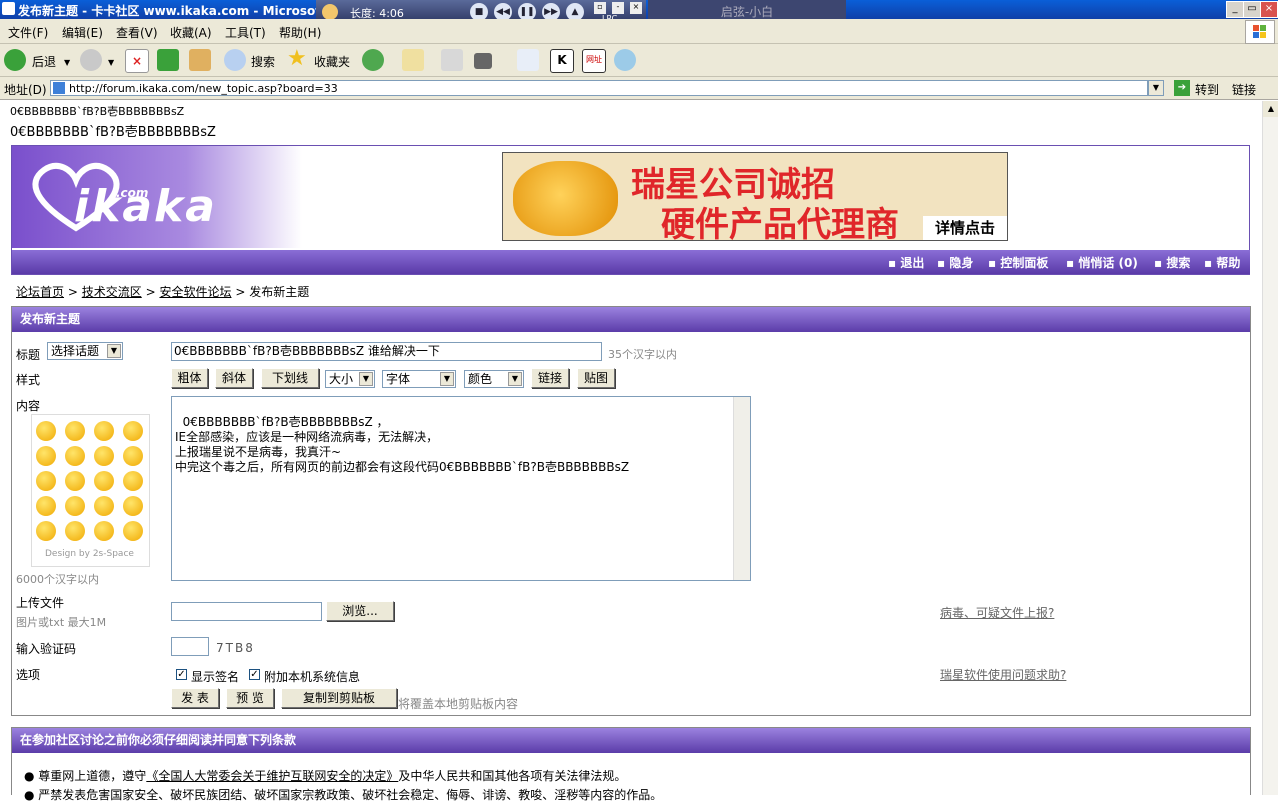 Image resolution: width=1278 pixels, height=803 pixels. Describe the element at coordinates (97, 111) in the screenshot. I see `injected-code-small: 0€BBBBBBB`fB?B壱BBBBBBBsZ` at that location.